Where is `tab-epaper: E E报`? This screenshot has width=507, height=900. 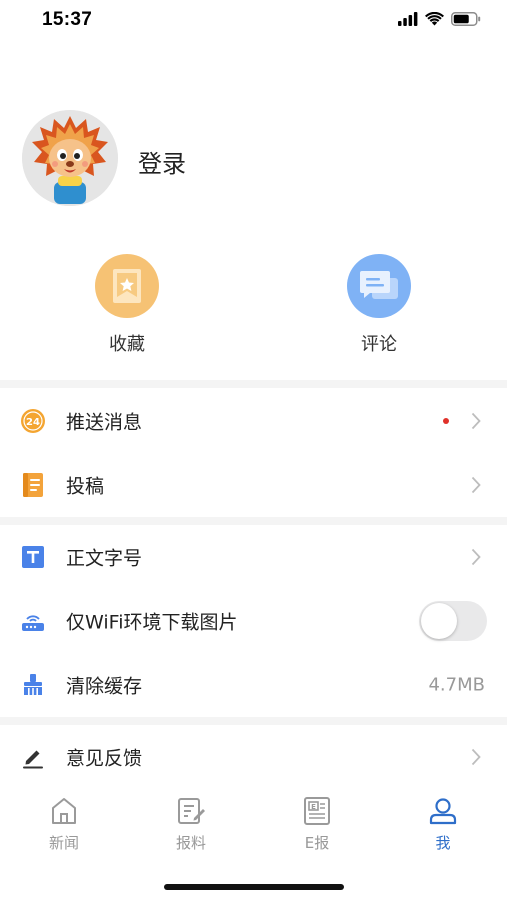
tab-epaper: E E报 is located at coordinates (317, 823).